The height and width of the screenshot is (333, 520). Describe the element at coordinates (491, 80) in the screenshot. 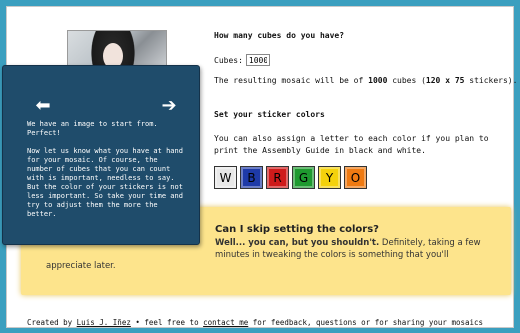

I see `mosaic-suffix: stickers).` at that location.